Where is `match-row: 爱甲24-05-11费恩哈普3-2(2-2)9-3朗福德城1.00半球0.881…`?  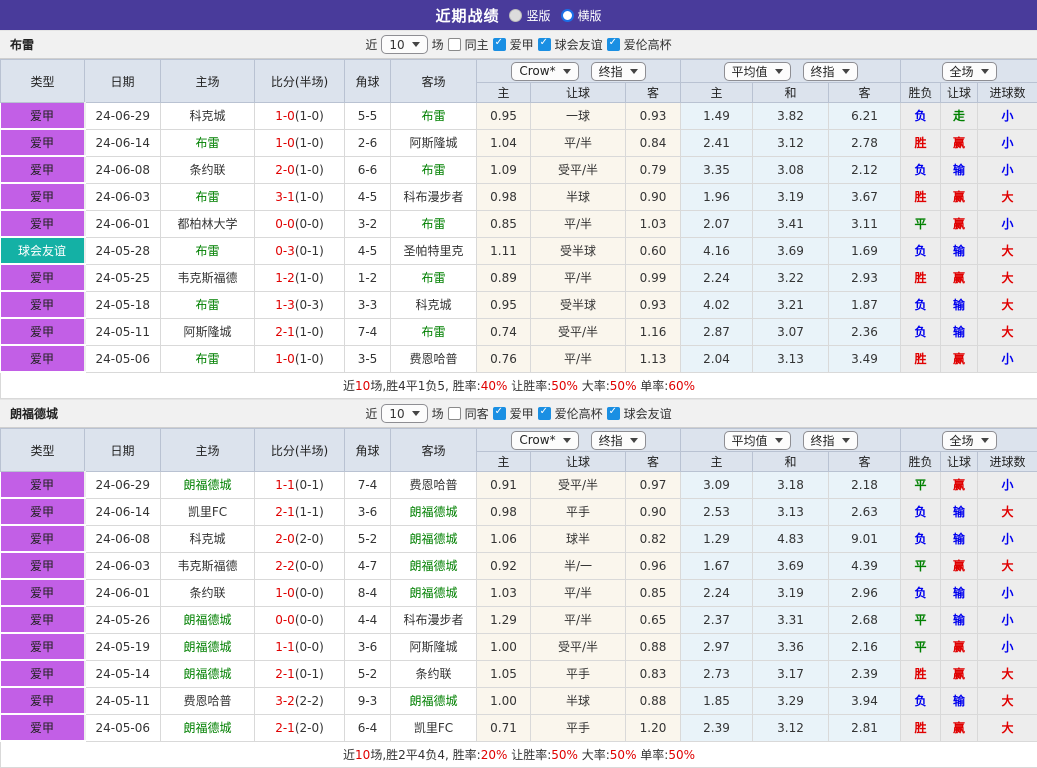 match-row: 爱甲24-05-11费恩哈普3-2(2-2)9-3朗福德城1.00半球0.881… is located at coordinates (519, 700).